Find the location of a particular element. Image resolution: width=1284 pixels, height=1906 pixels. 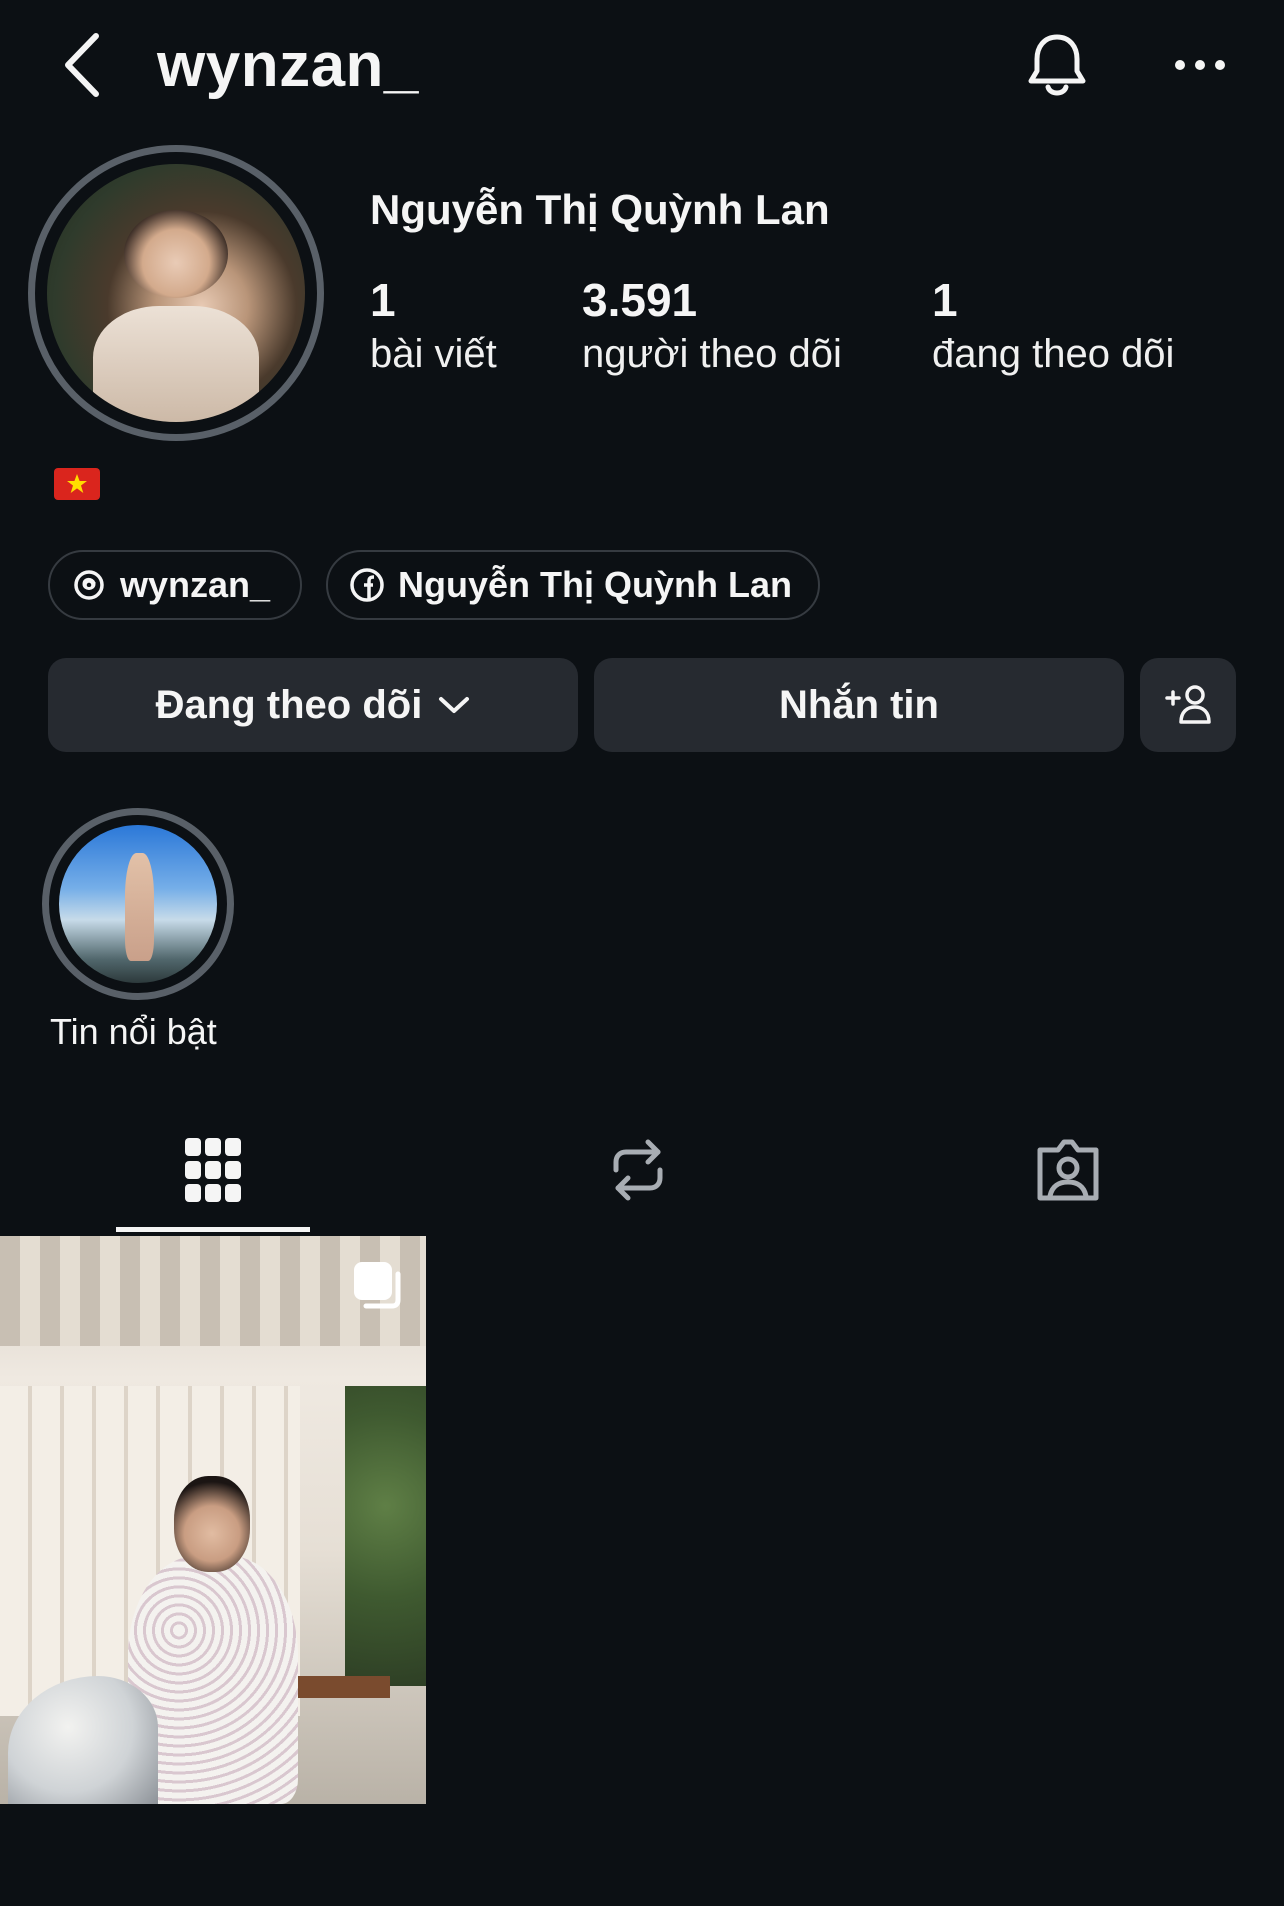

more-horizontal-icon is located at coordinates (1200, 65).